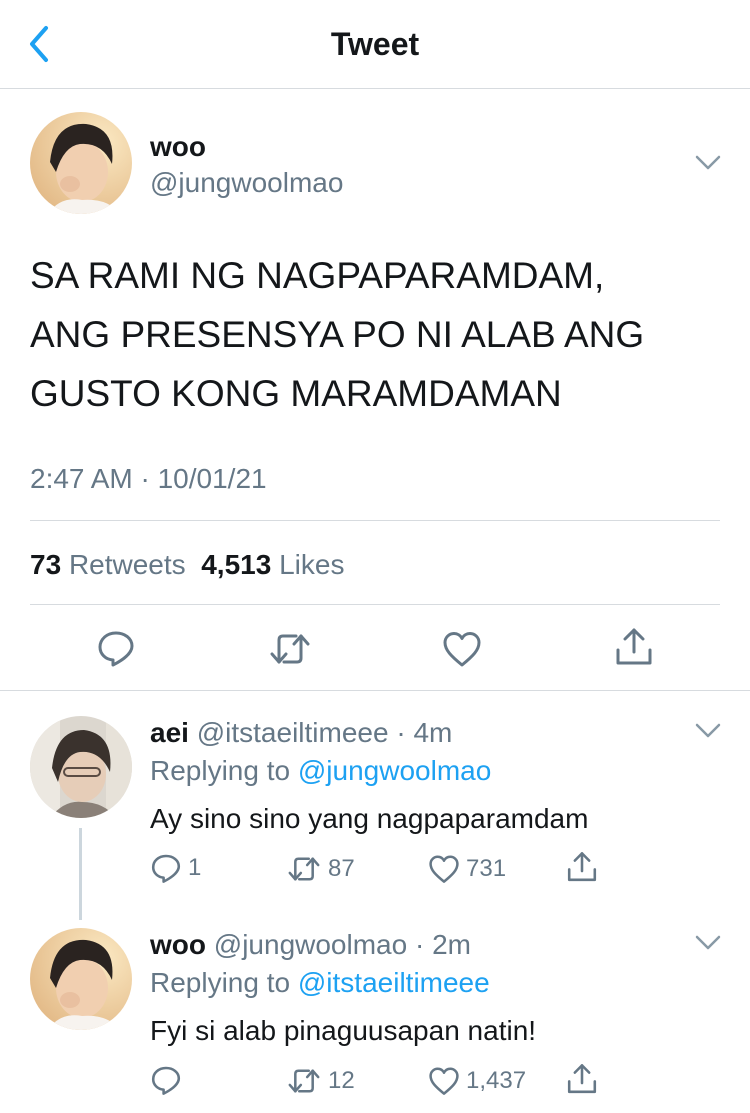 The width and height of the screenshot is (750, 1113). Describe the element at coordinates (369, 818) in the screenshot. I see `reply-text: Ay sino sino yang nagpaparamdam` at that location.